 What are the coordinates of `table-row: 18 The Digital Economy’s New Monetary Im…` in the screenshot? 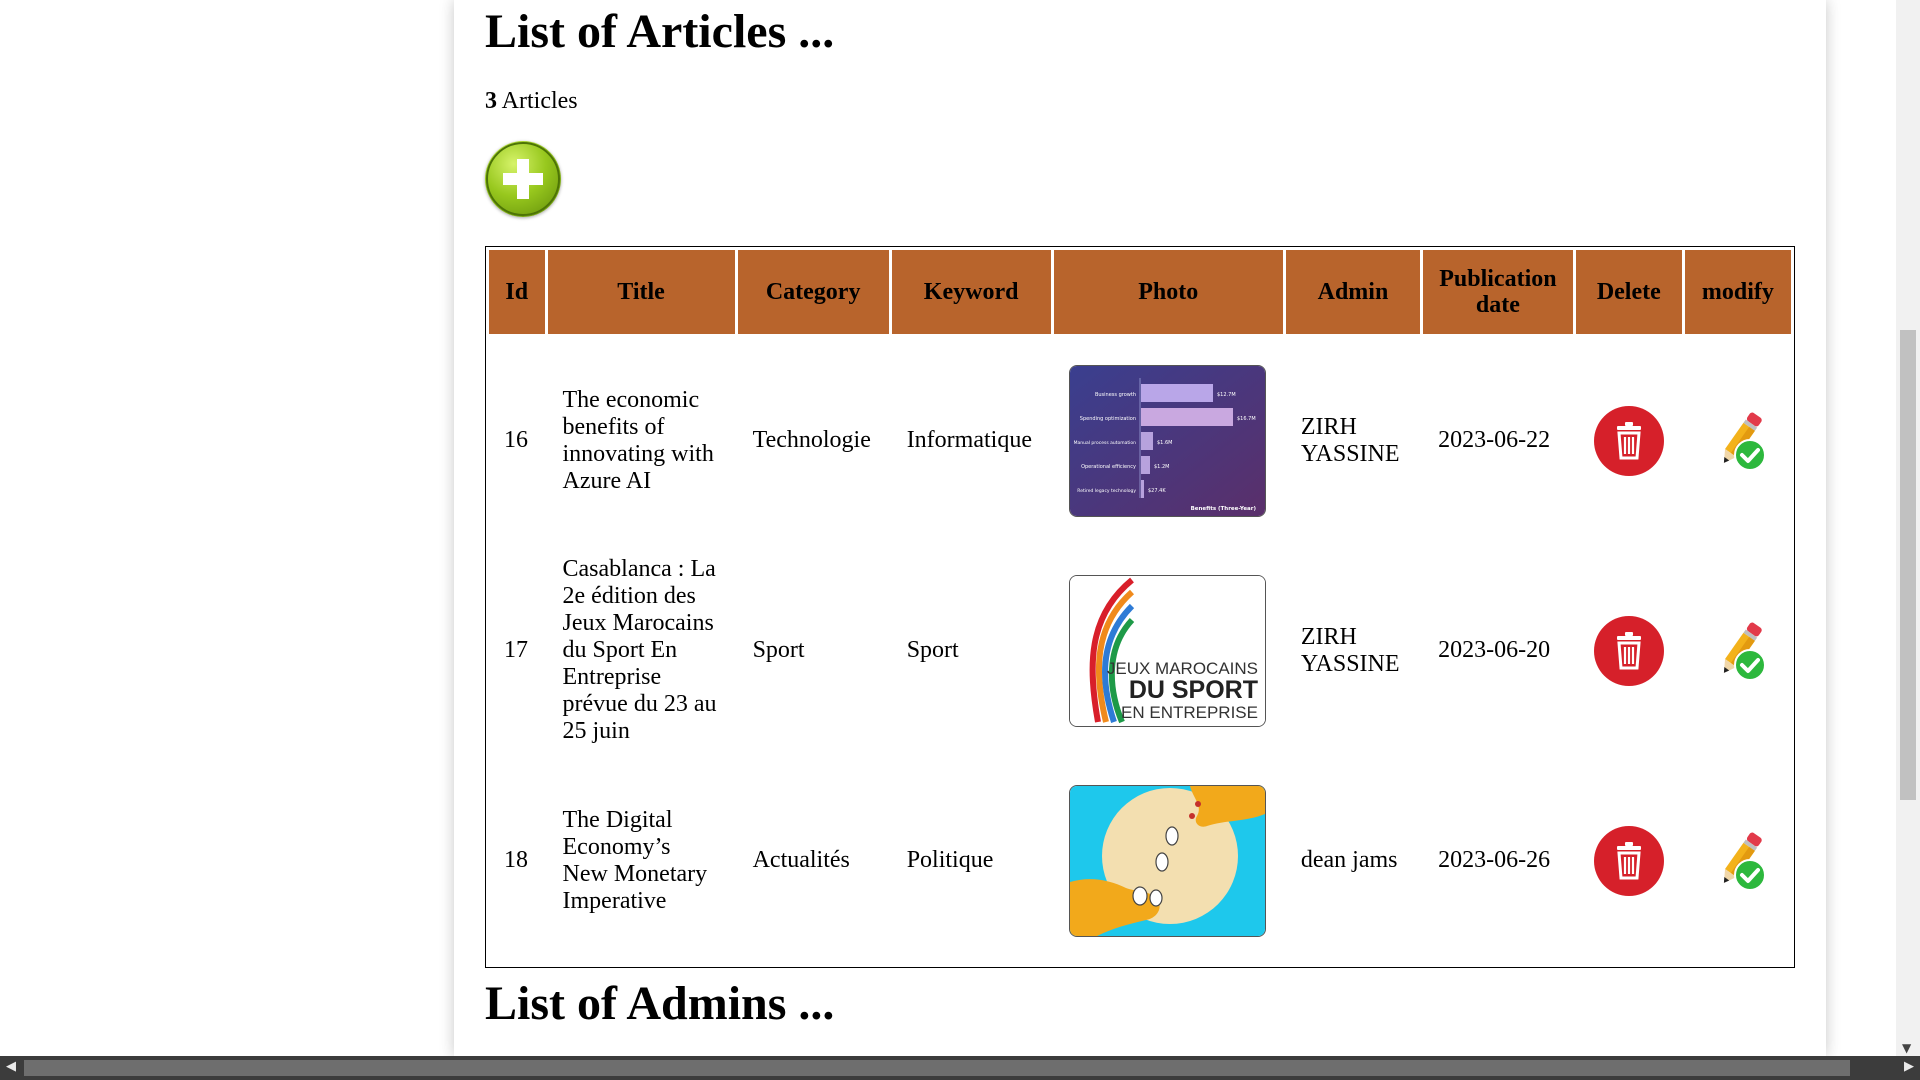 It's located at (1140, 860).